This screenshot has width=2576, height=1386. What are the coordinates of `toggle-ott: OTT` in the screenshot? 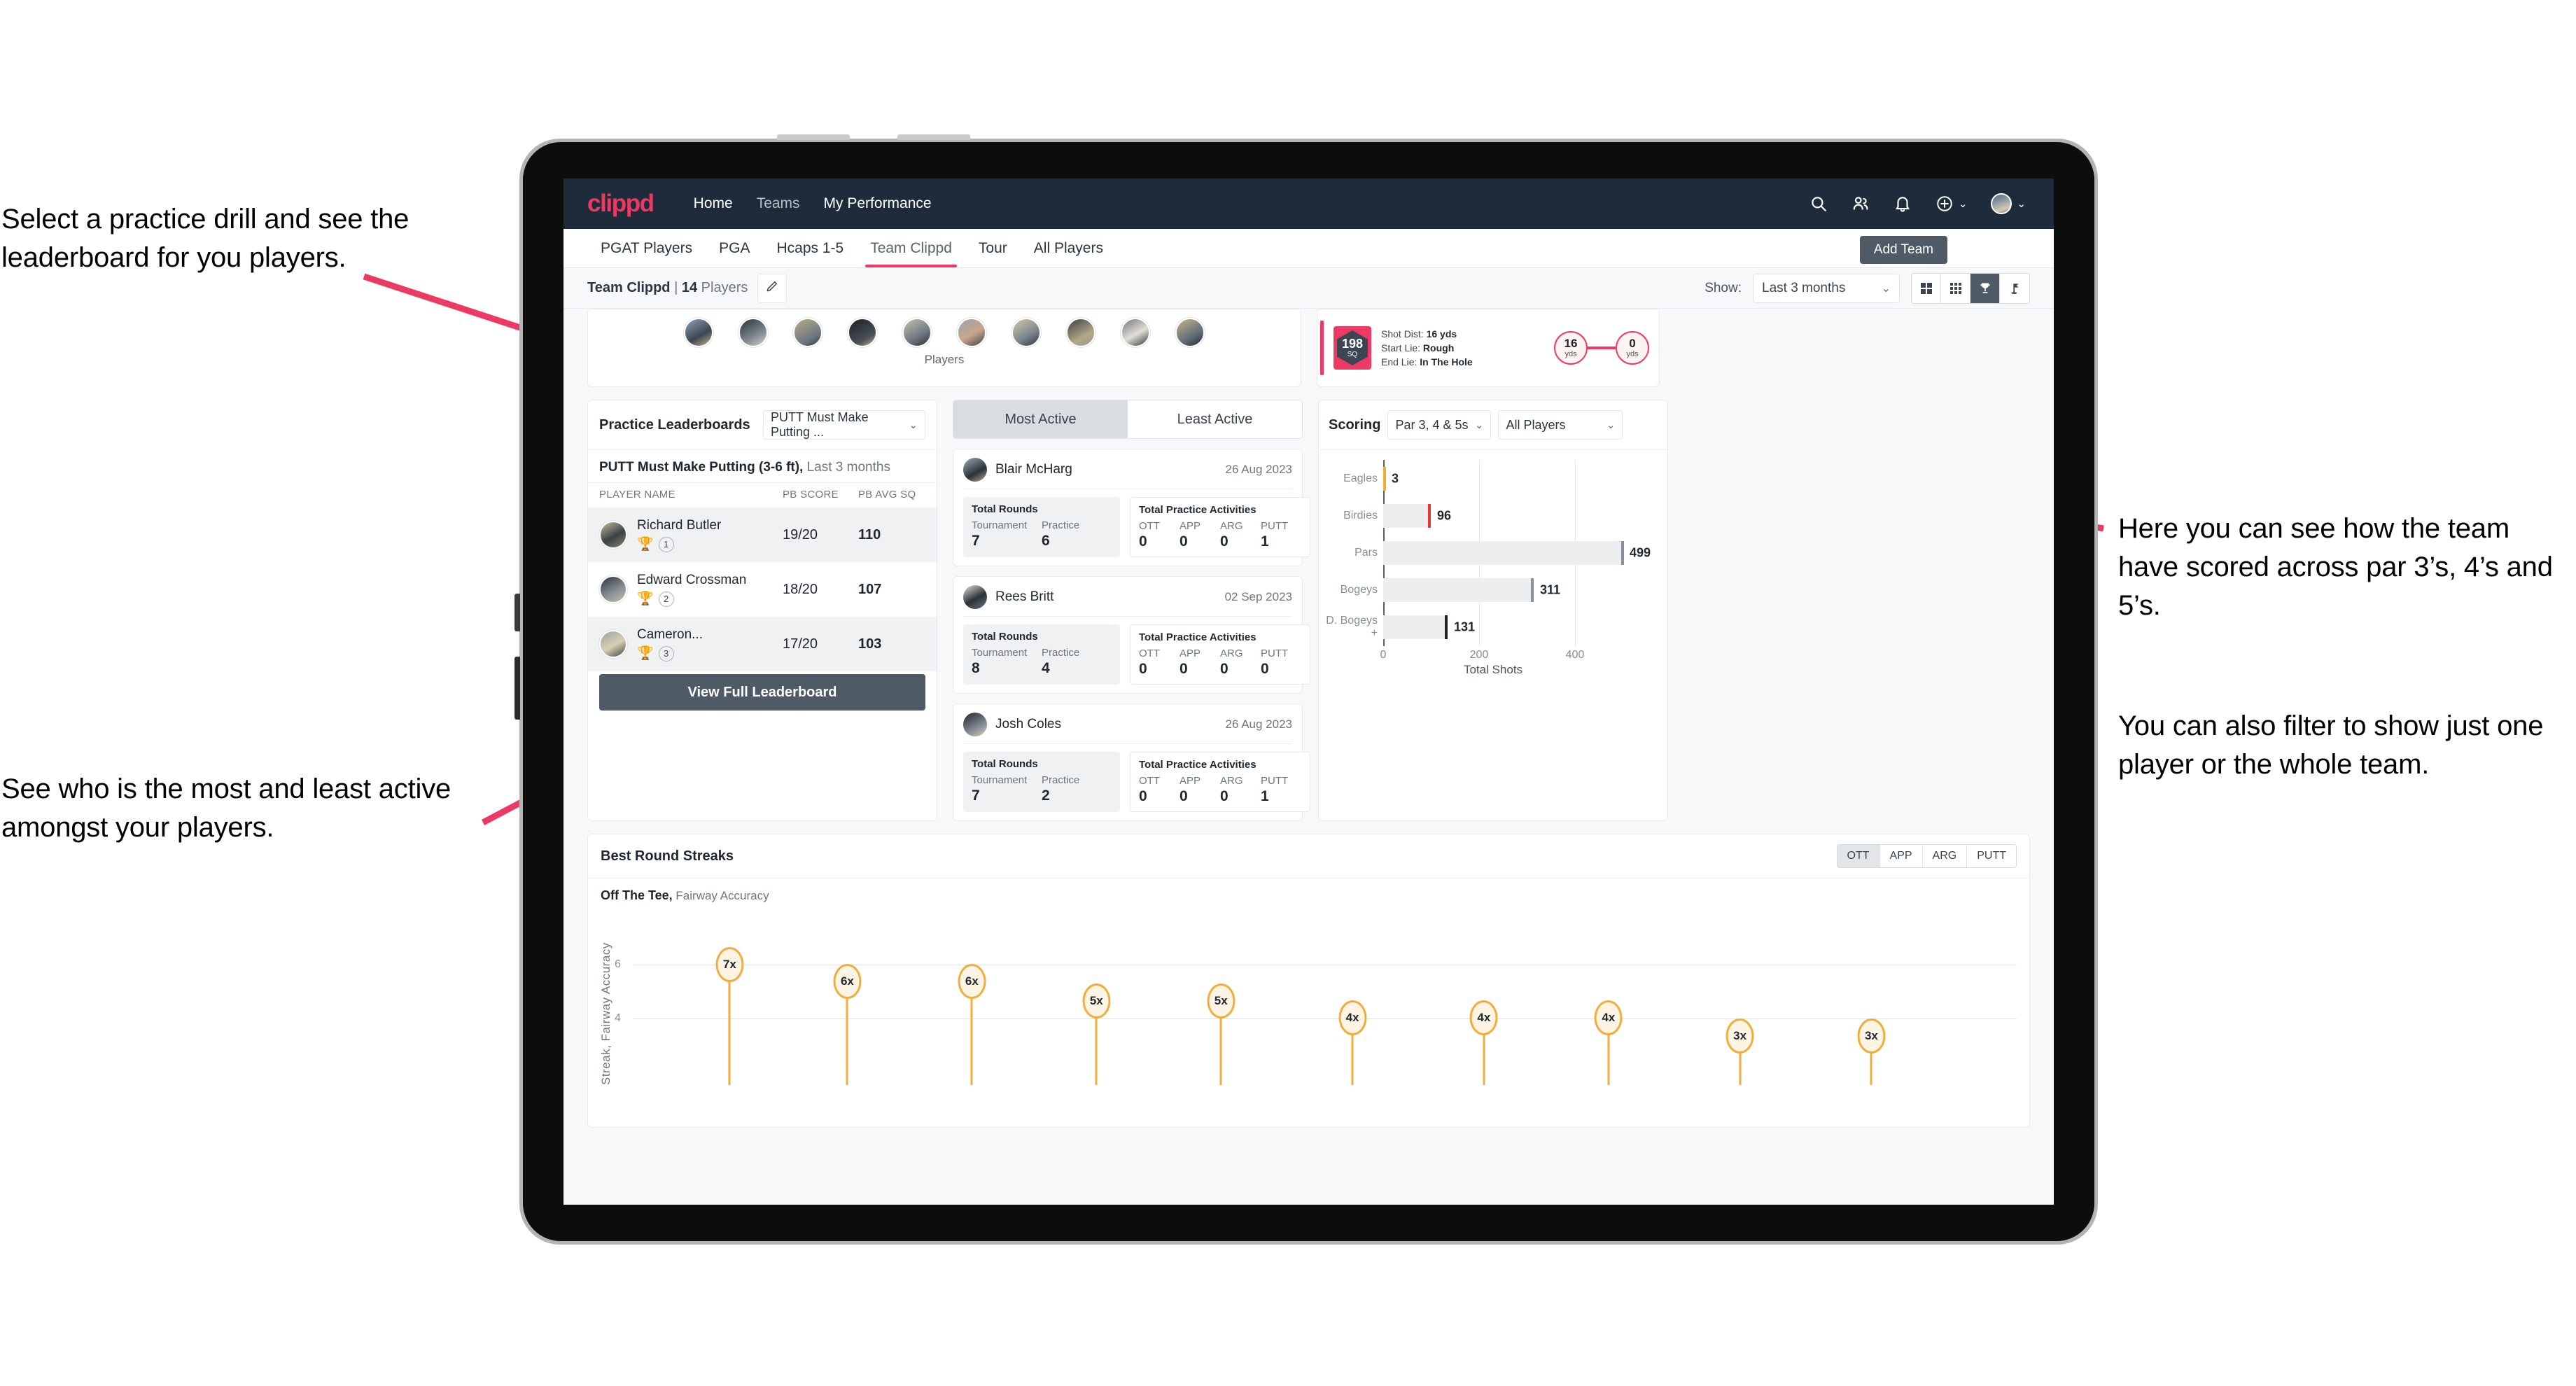 It's located at (1858, 856).